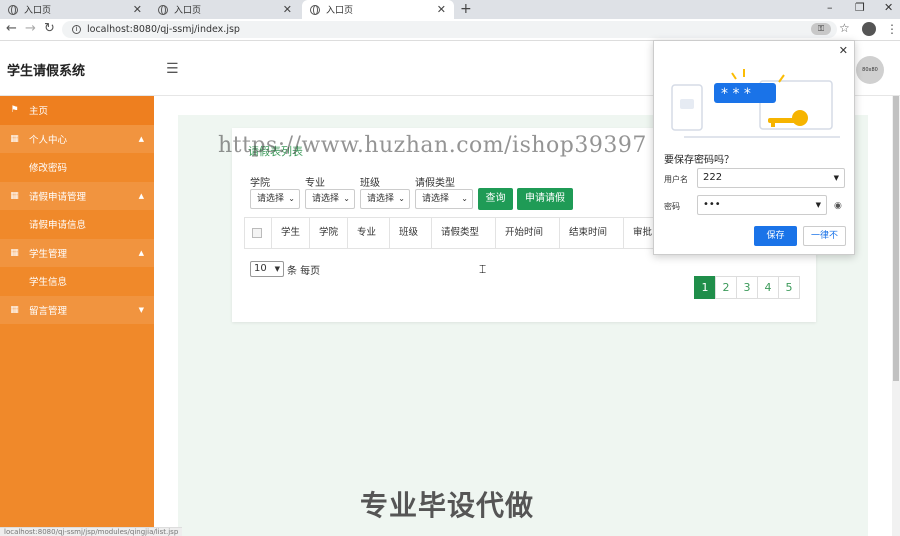 This screenshot has height=536, width=900. What do you see at coordinates (370, 183) in the screenshot?
I see `filter-label-class: 班级` at bounding box center [370, 183].